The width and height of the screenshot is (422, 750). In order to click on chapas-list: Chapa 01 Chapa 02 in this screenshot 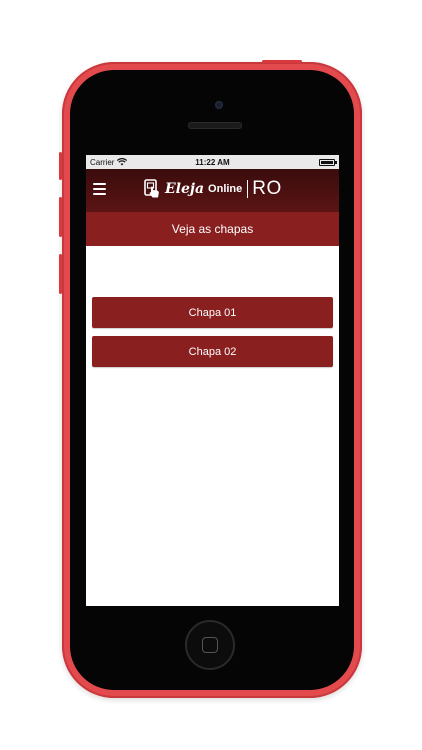, I will do `click(212, 336)`.